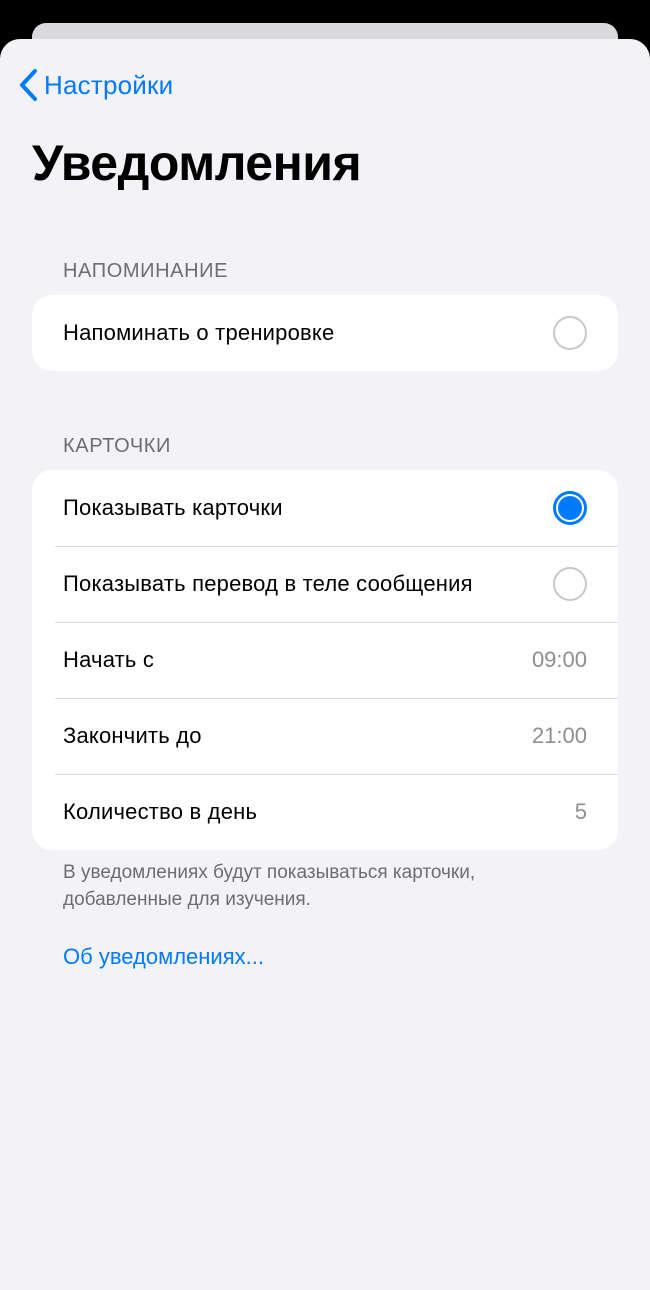  What do you see at coordinates (28, 85) in the screenshot?
I see `chevron-left-icon` at bounding box center [28, 85].